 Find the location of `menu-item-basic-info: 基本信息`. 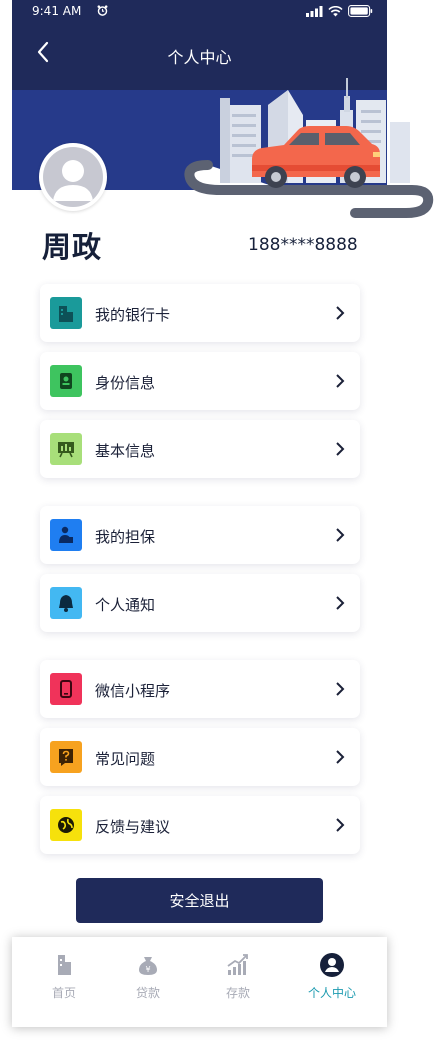

menu-item-basic-info: 基本信息 is located at coordinates (200, 449).